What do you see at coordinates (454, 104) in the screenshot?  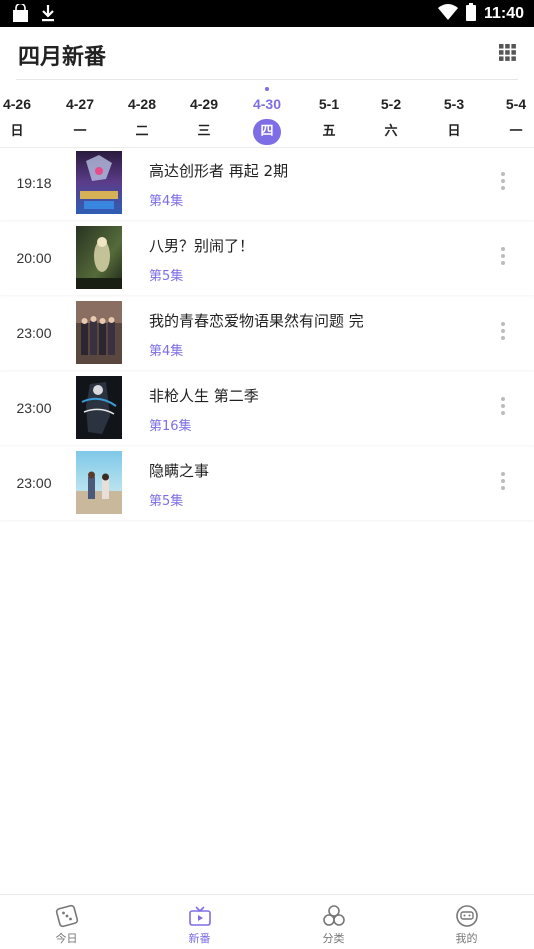 I see `day-date: 5-3` at bounding box center [454, 104].